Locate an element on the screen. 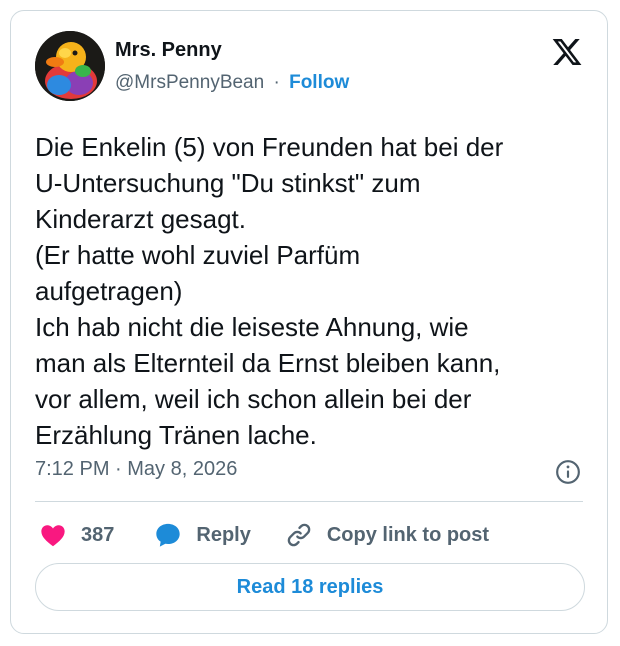  avatar is located at coordinates (70, 66).